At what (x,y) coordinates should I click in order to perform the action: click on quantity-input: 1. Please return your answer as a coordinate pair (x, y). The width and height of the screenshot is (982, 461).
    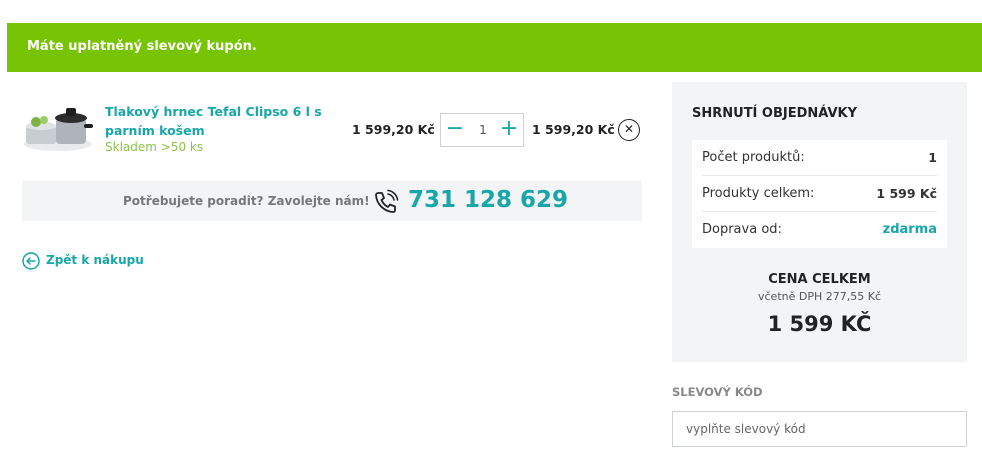
    Looking at the image, I should click on (483, 130).